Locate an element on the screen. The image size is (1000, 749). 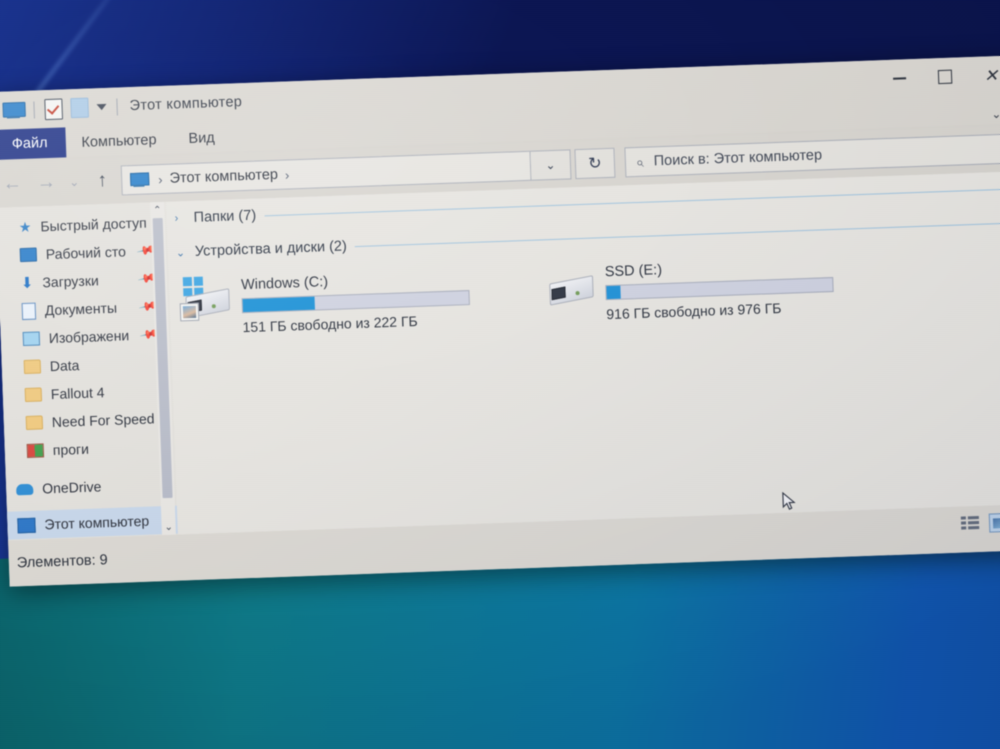
maximize-button is located at coordinates (945, 77).